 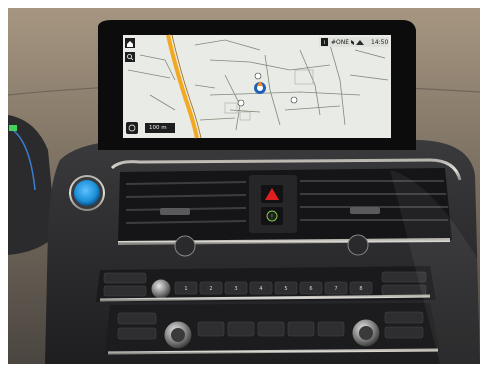 I want to click on svg-text: 3, so click(x=235, y=289).